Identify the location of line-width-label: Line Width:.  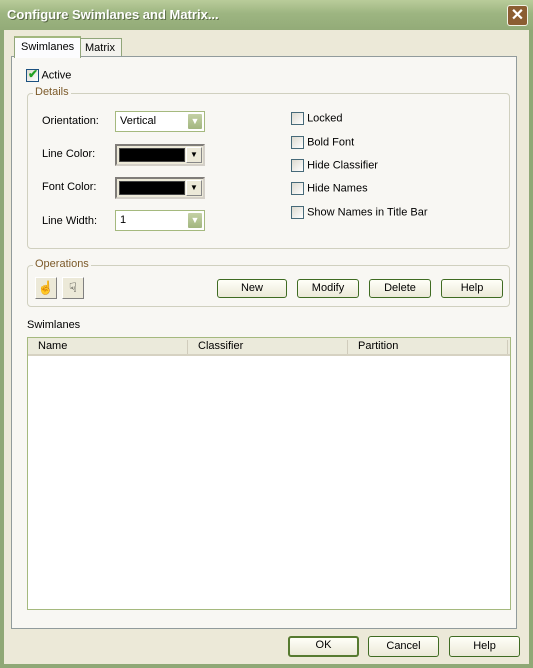
(70, 221).